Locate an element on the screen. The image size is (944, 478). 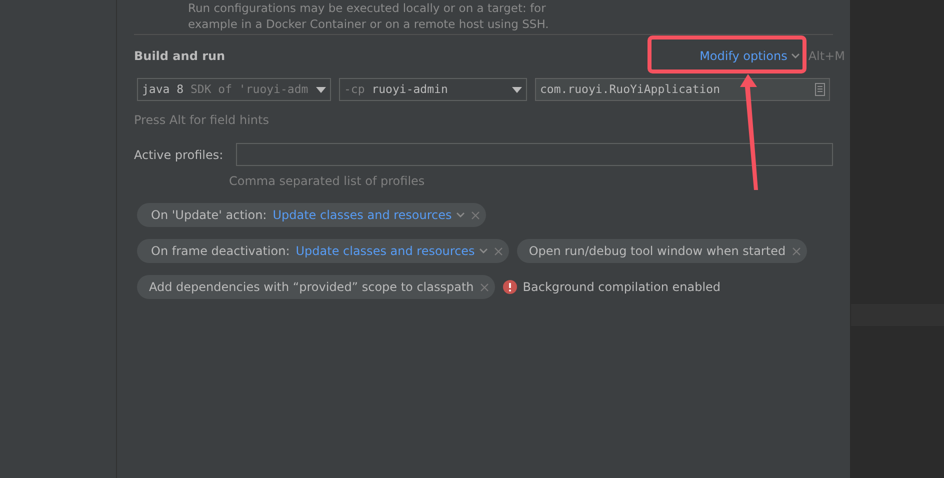
description-text: Run configurations may be executed locally or on a target: for example in a Docker Container or on a remote host using SSH. is located at coordinates (369, 16).